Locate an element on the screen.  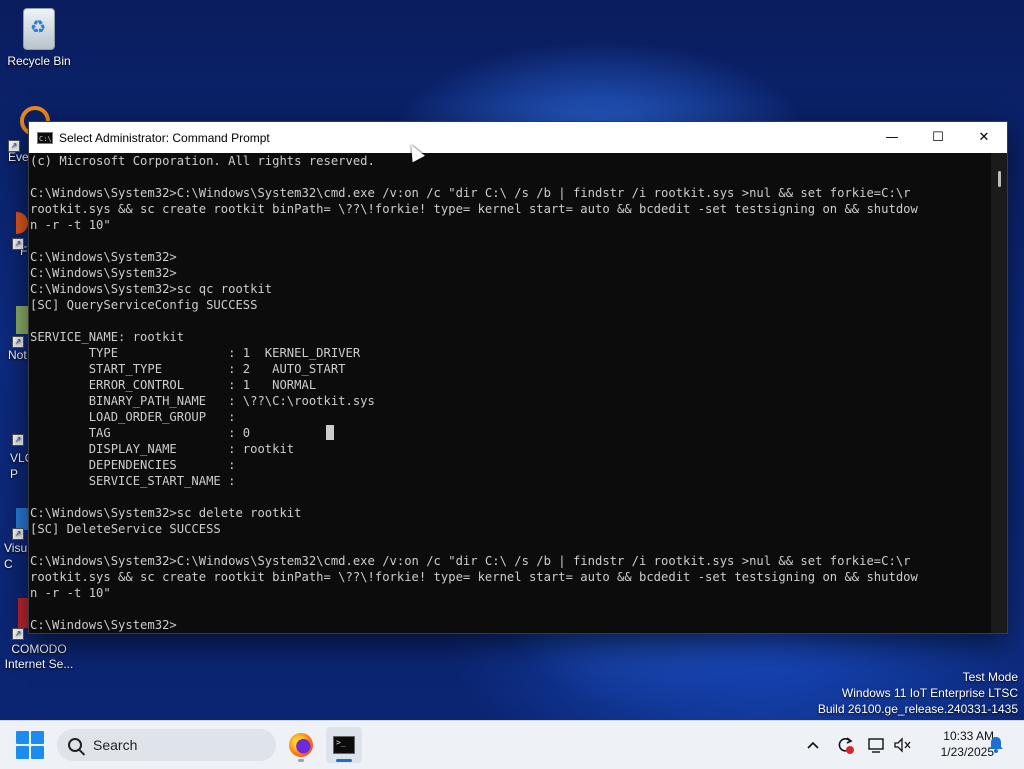
system-tray is located at coordinates (858, 745).